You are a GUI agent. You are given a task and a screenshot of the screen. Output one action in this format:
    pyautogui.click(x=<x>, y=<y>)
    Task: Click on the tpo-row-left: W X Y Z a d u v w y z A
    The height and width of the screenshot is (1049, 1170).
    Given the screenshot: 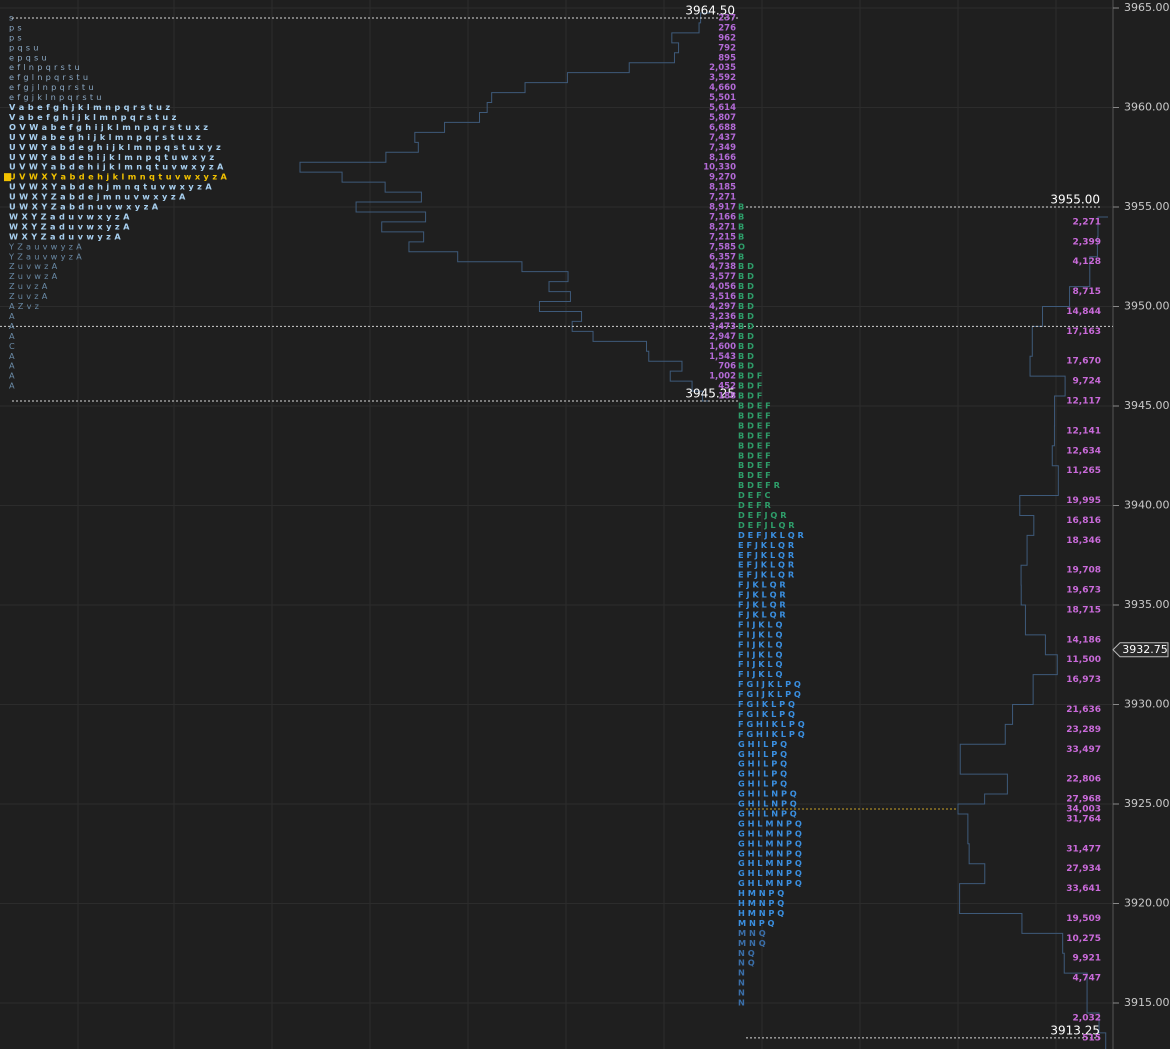 What is the action you would take?
    pyautogui.click(x=65, y=236)
    